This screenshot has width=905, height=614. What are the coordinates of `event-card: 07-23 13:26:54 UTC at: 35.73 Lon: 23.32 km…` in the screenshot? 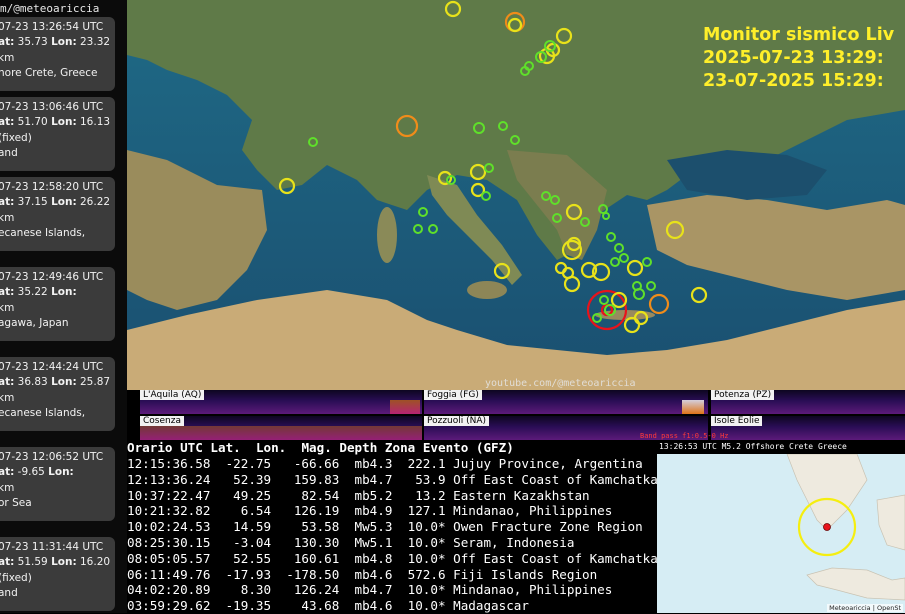 It's located at (57, 54).